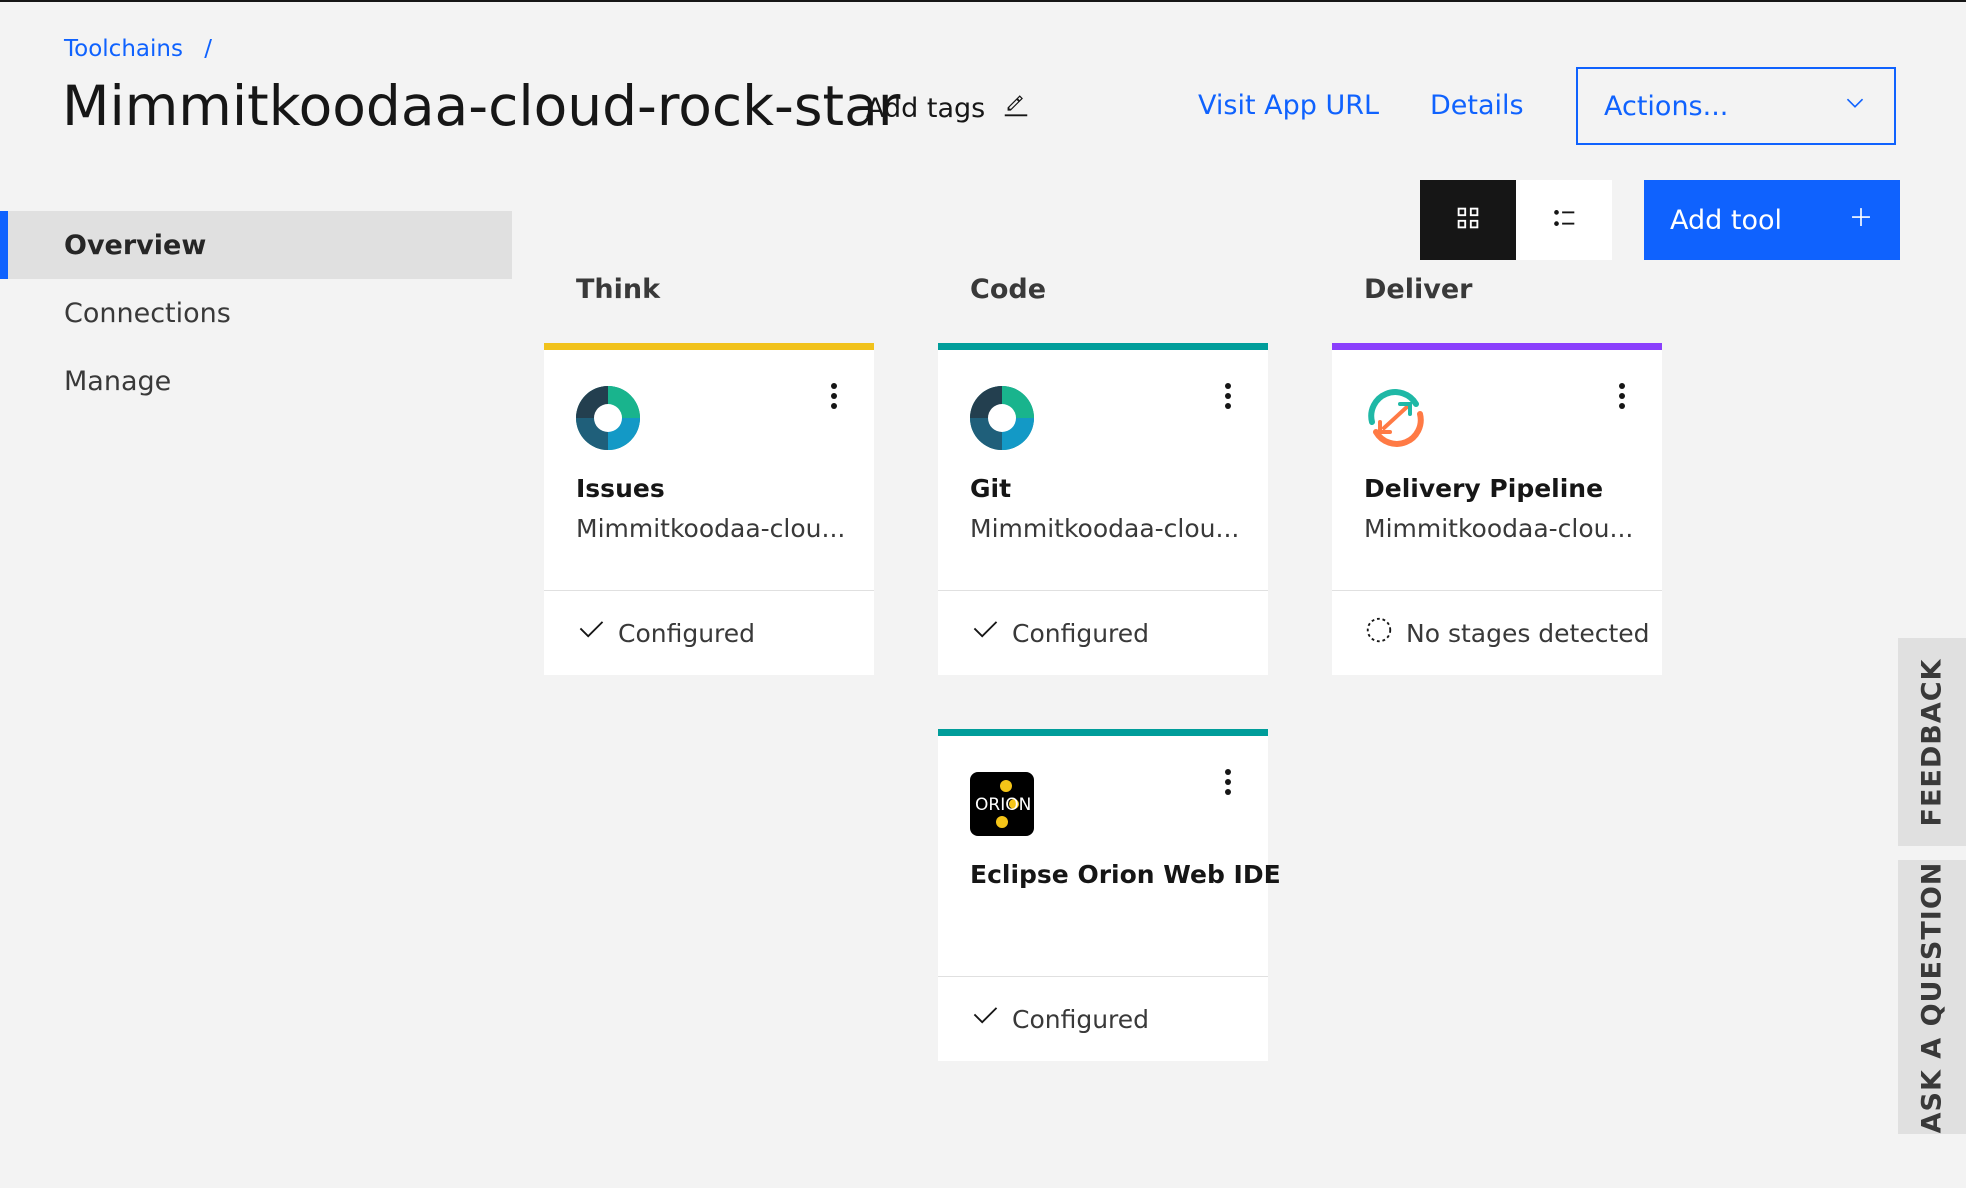 The width and height of the screenshot is (1966, 1188). I want to click on feedback-tab-label: FEEDBACK, so click(1932, 742).